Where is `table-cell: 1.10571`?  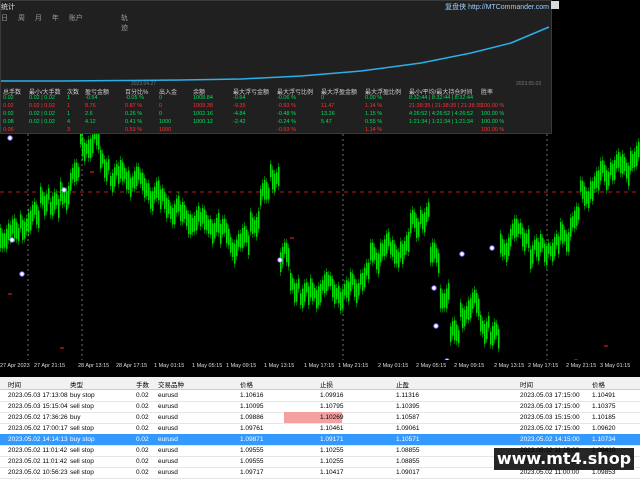 table-cell: 1.10571 is located at coordinates (408, 439).